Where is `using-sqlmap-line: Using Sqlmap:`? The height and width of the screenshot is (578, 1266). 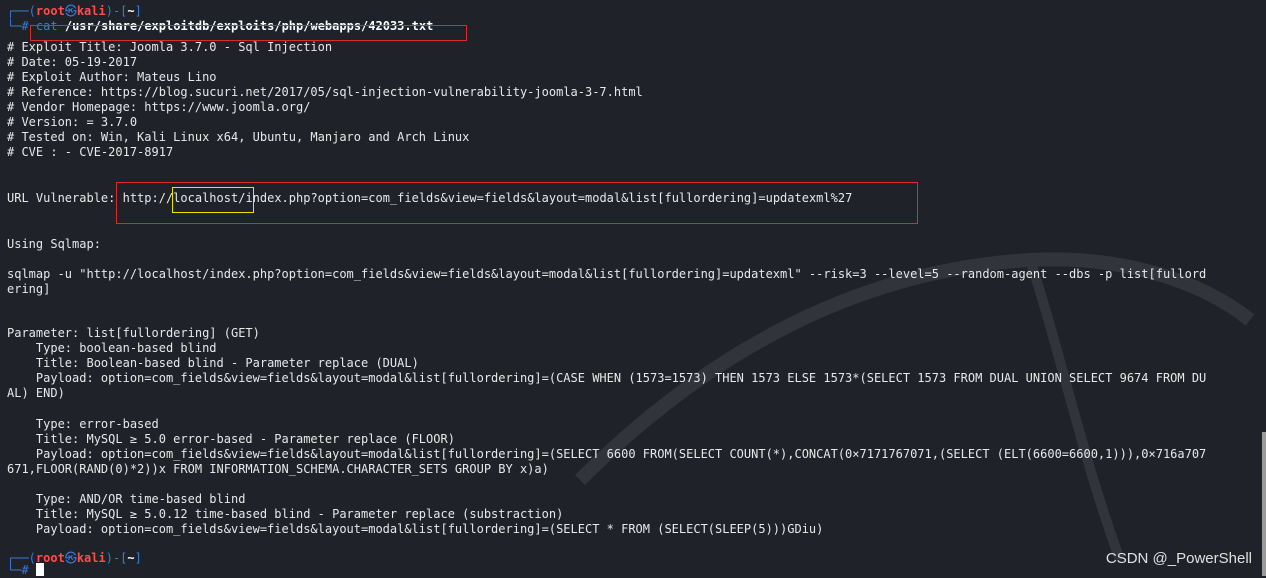 using-sqlmap-line: Using Sqlmap: is located at coordinates (54, 244).